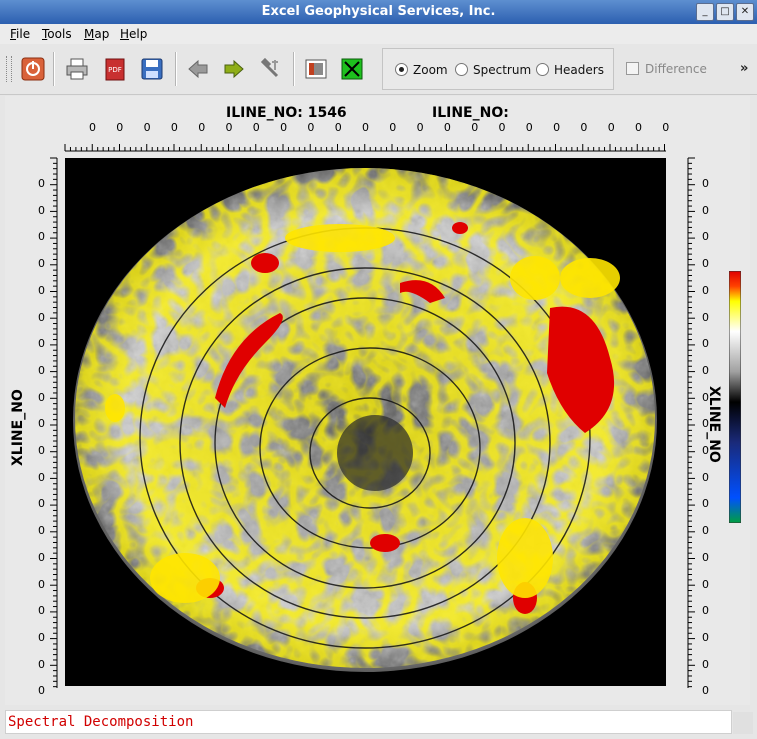 The width and height of the screenshot is (757, 739). Describe the element at coordinates (375, 453) in the screenshot. I see `central-dark-zone` at that location.